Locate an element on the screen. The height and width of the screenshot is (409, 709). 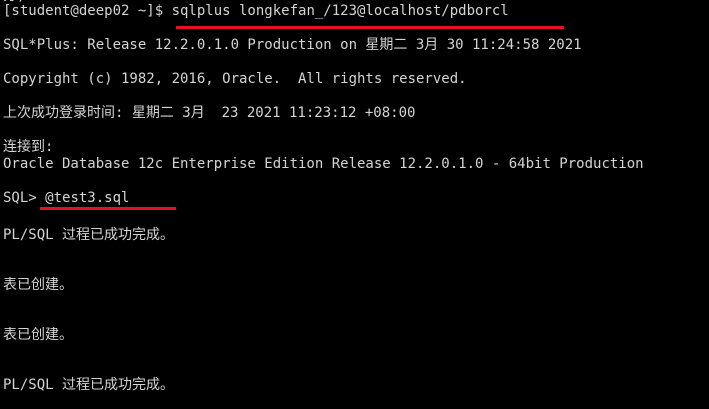
sql-command-line: SQL> @test3.sql is located at coordinates (66, 198).